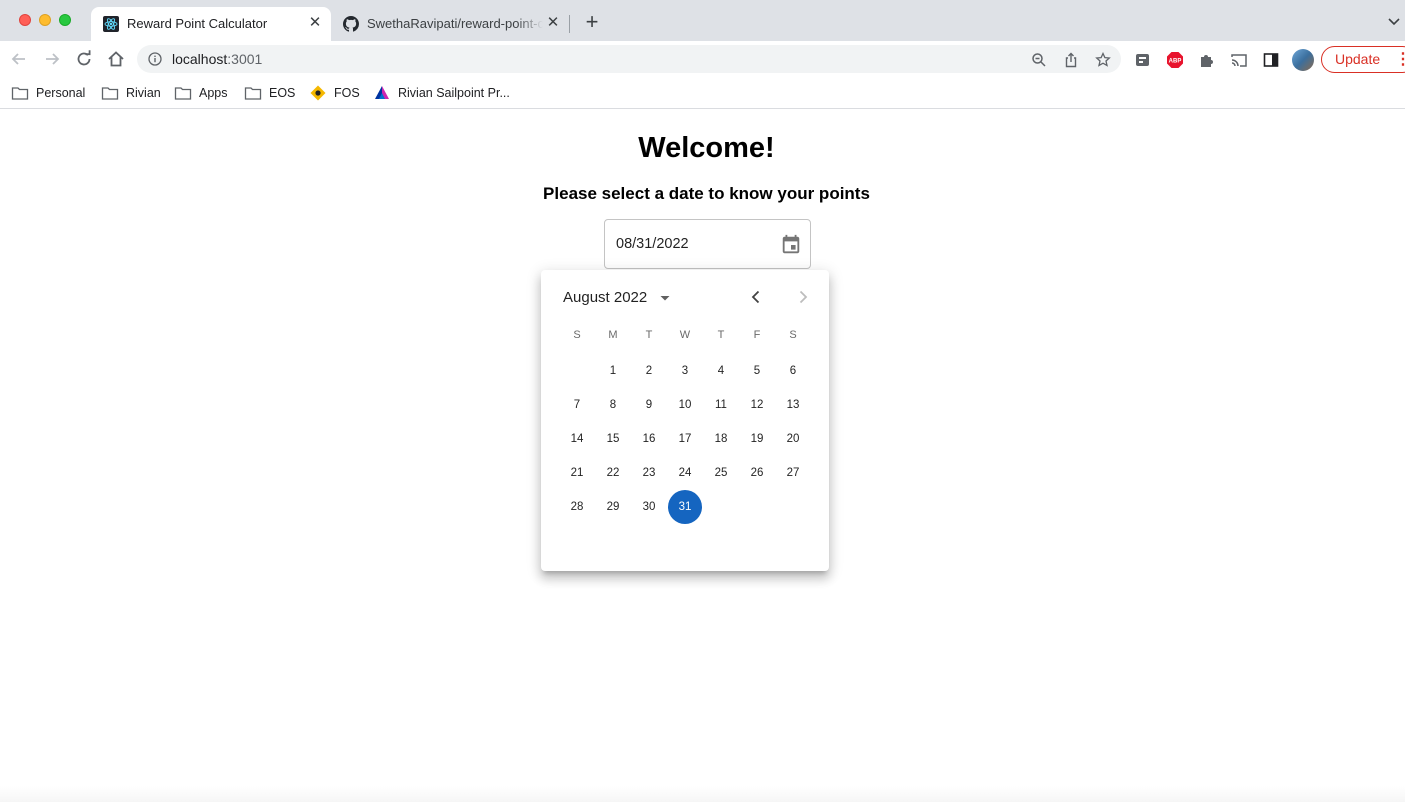 Image resolution: width=1405 pixels, height=802 pixels. Describe the element at coordinates (757, 439) in the screenshot. I see `calendar-day: 19` at that location.